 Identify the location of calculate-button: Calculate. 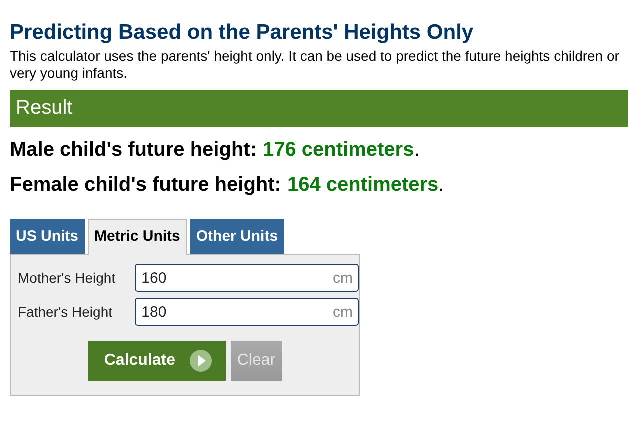
(157, 361).